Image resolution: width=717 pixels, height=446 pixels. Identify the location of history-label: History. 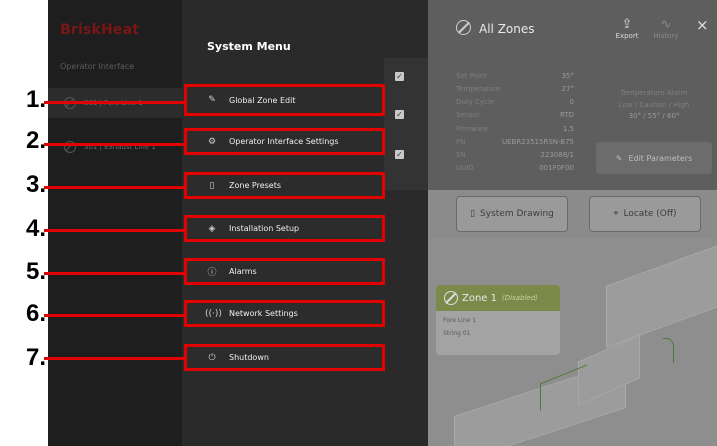
(666, 36).